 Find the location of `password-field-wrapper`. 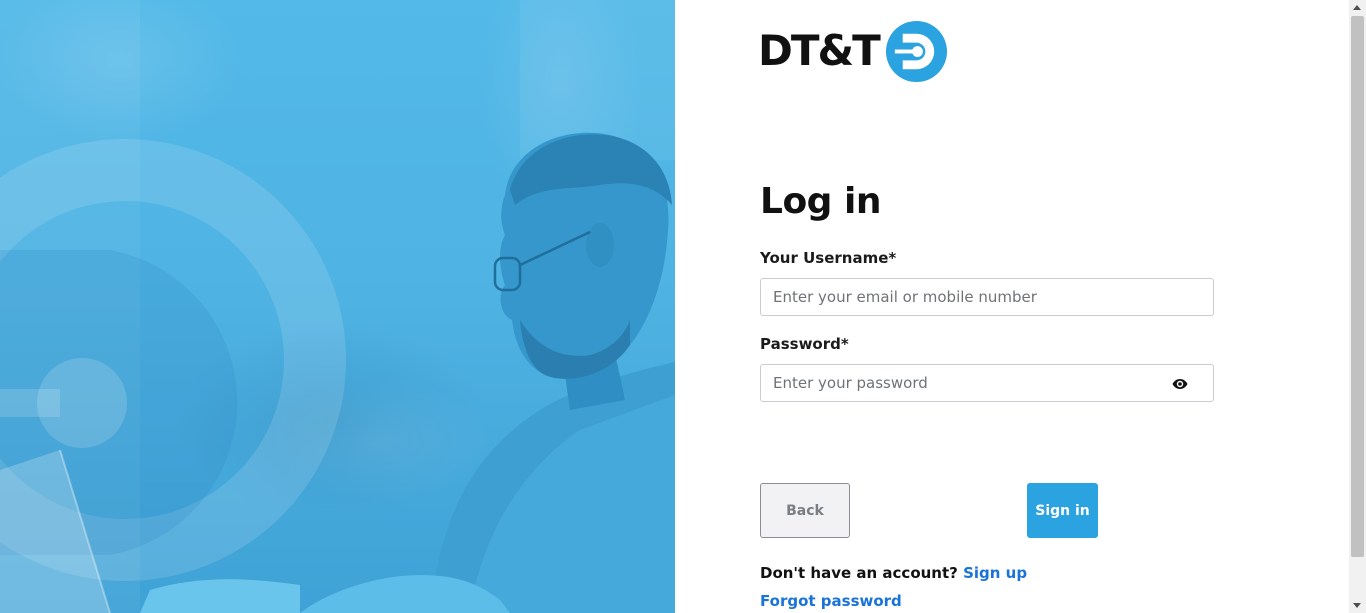

password-field-wrapper is located at coordinates (987, 383).